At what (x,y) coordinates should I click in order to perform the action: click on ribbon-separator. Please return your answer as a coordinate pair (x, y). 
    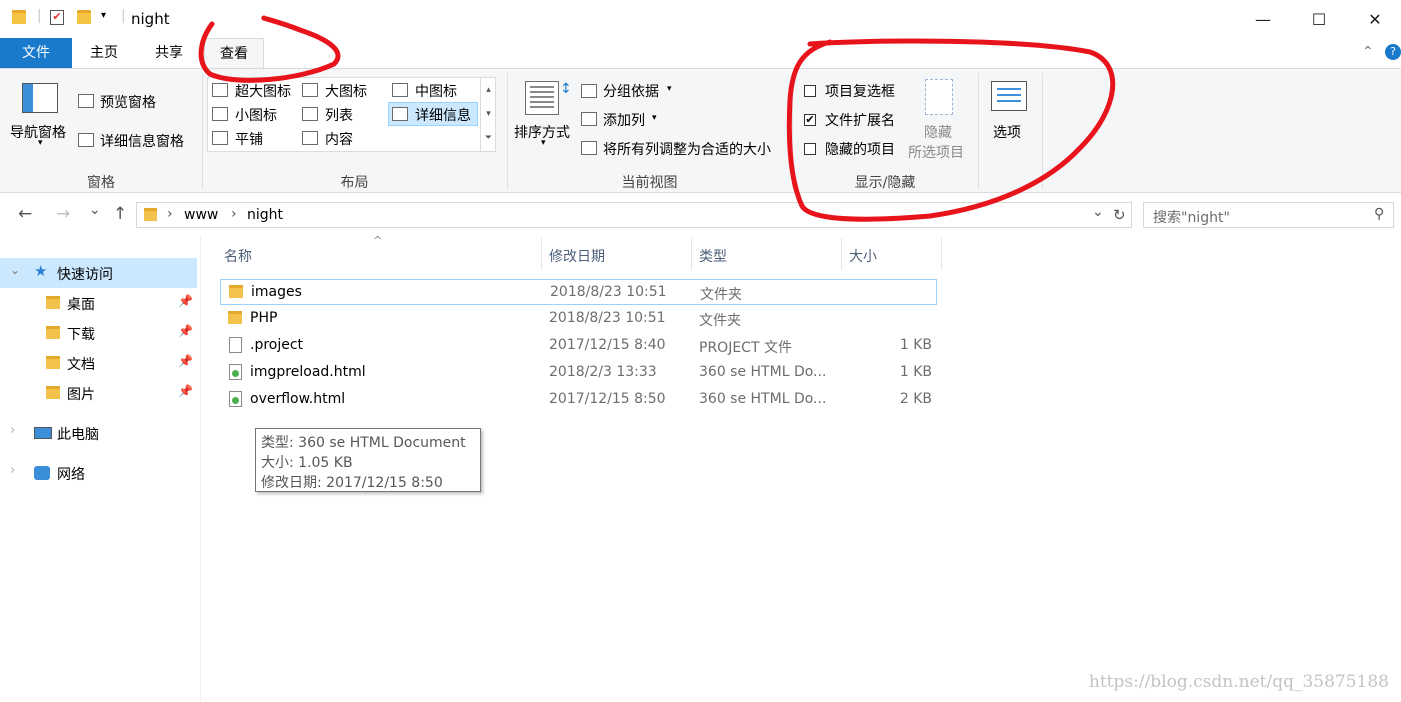
    Looking at the image, I should click on (1042, 131).